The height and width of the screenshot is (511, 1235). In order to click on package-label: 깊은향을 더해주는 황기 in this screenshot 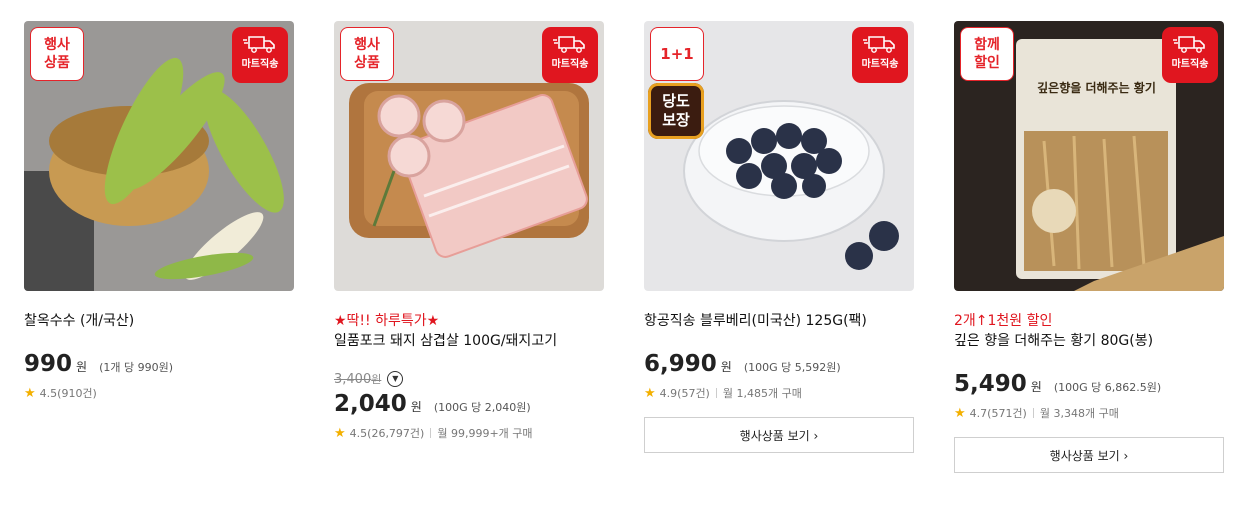, I will do `click(1096, 88)`.